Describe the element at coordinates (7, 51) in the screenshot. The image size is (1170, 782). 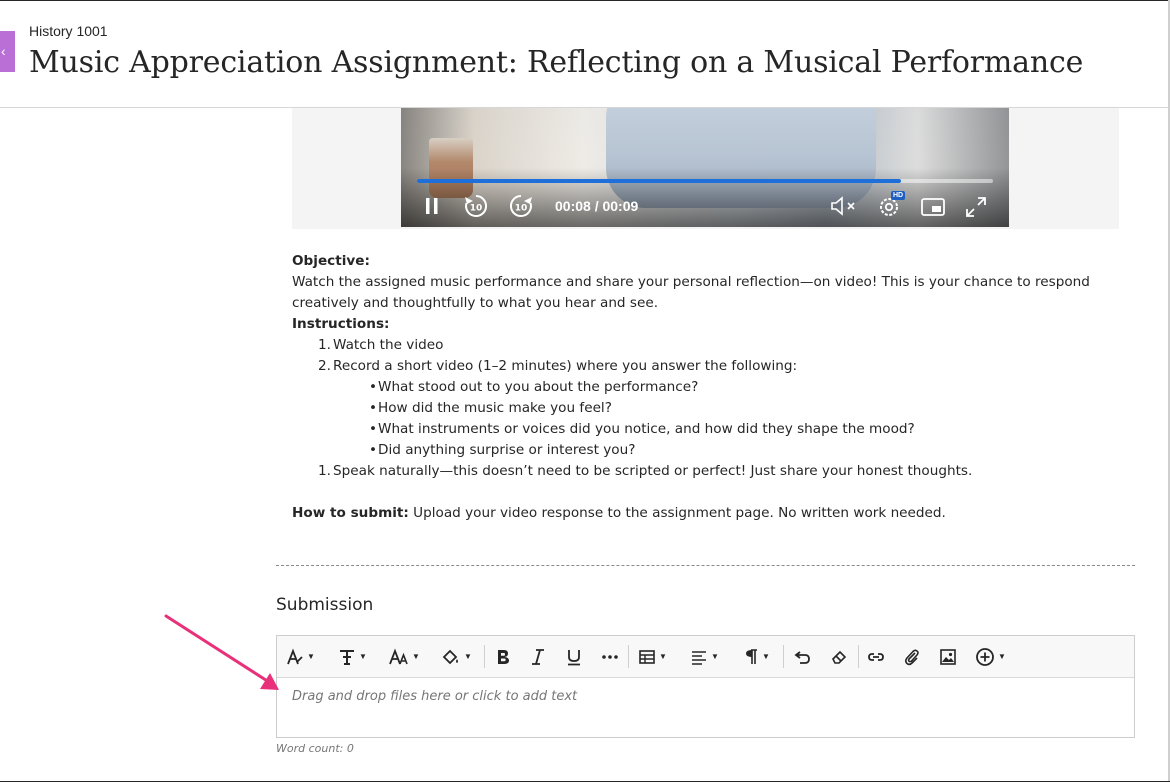
I see `back-button: ‹` at that location.